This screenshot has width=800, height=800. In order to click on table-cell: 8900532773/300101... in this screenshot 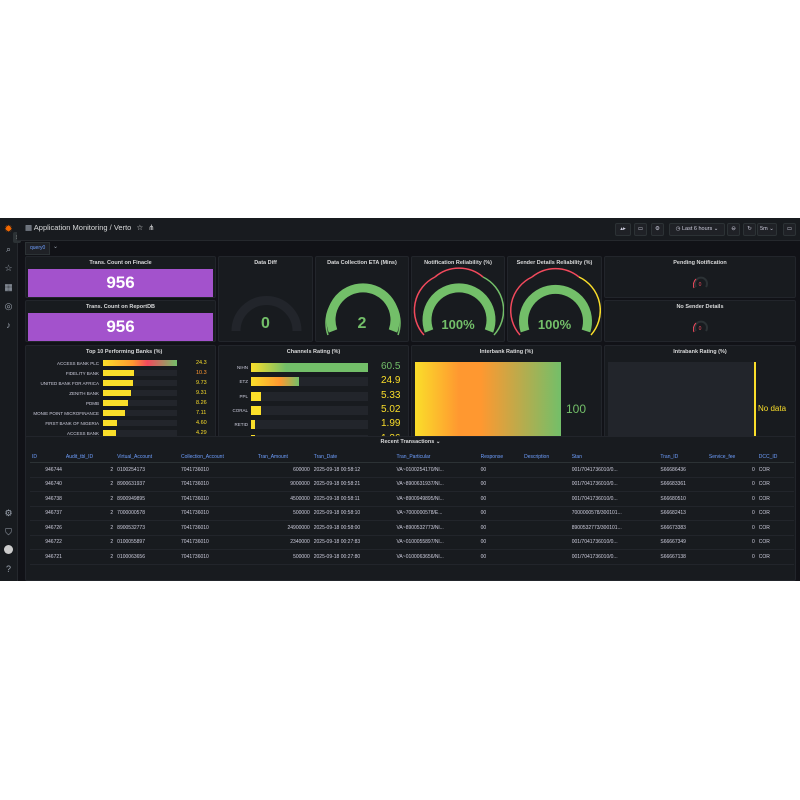, I will do `click(614, 528)`.